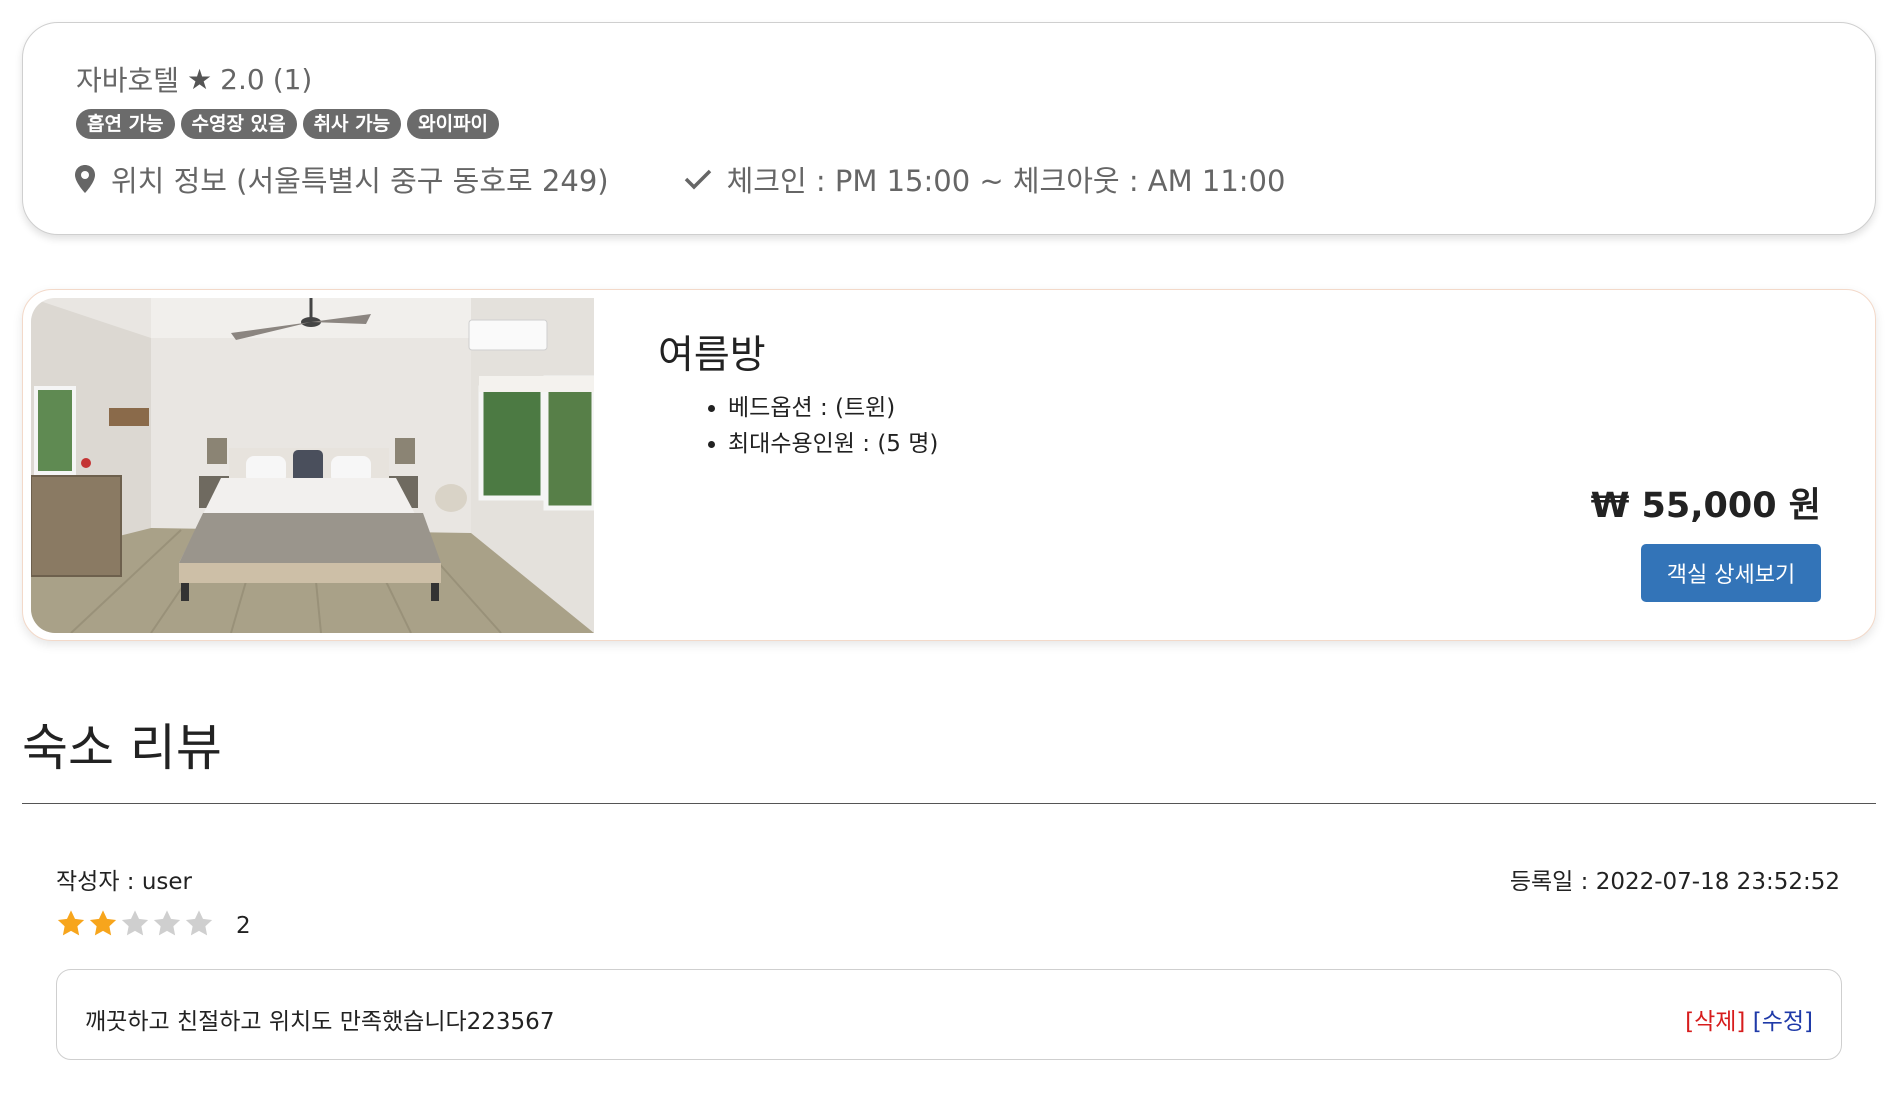 Image resolution: width=1891 pixels, height=1094 pixels. I want to click on amenity-tags: 흡연 가능 수영장 있음 취사 가능 와이파이, so click(288, 124).